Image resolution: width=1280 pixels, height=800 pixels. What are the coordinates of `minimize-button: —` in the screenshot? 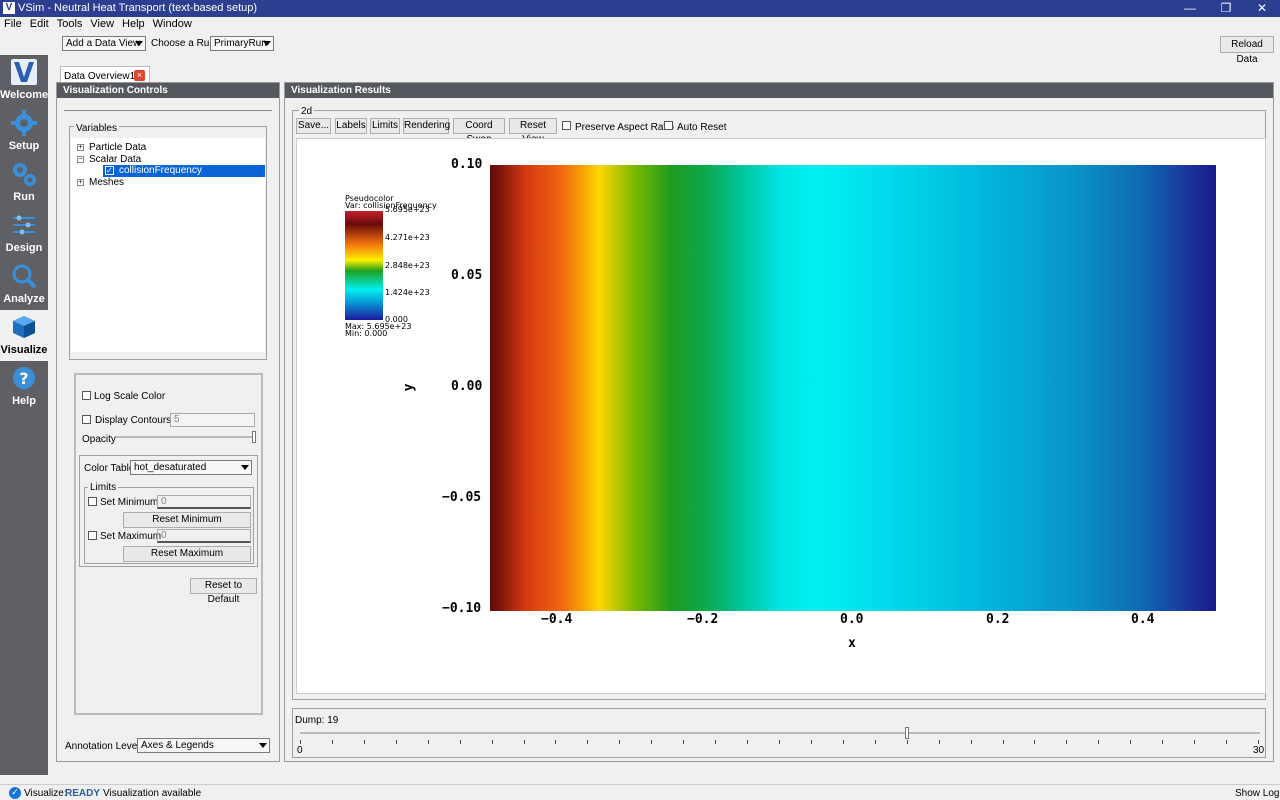 It's located at (1190, 8).